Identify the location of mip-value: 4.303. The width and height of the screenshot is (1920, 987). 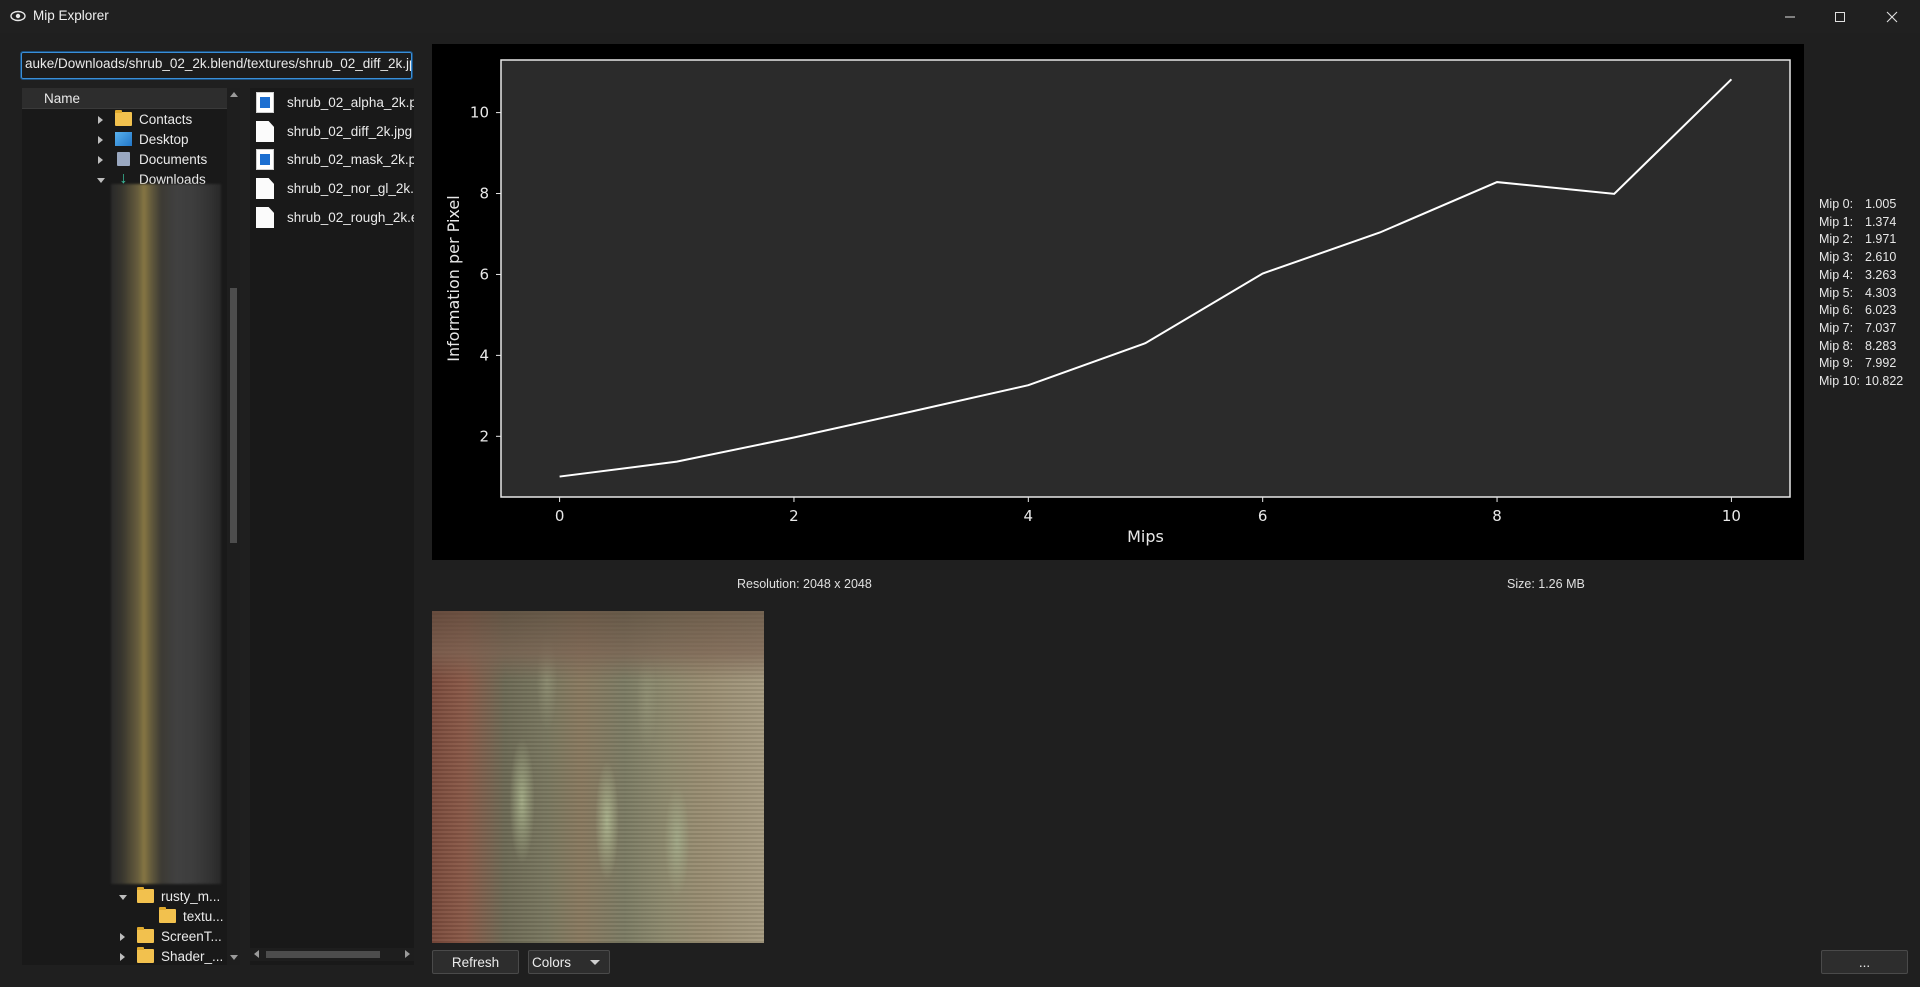
(1881, 292).